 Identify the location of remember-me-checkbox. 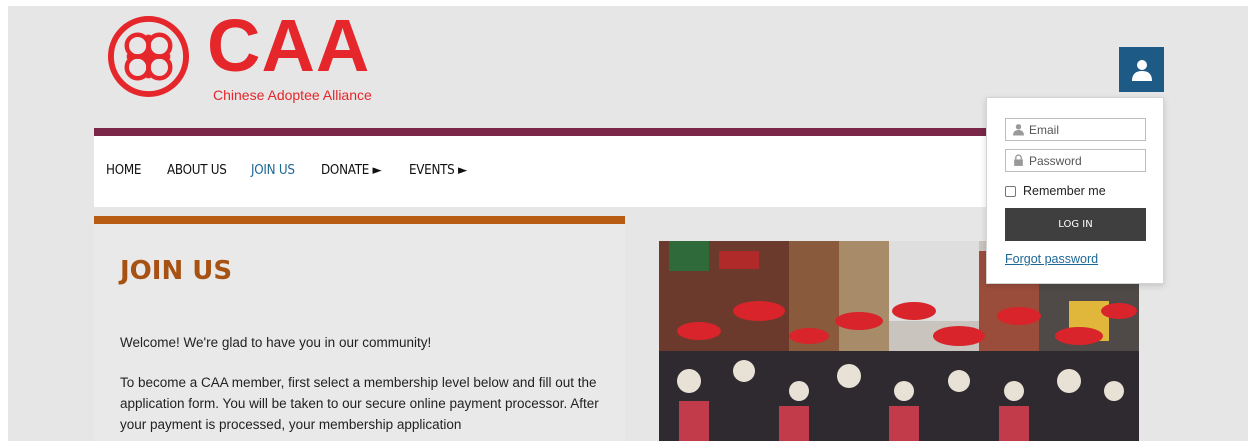
(1010, 191).